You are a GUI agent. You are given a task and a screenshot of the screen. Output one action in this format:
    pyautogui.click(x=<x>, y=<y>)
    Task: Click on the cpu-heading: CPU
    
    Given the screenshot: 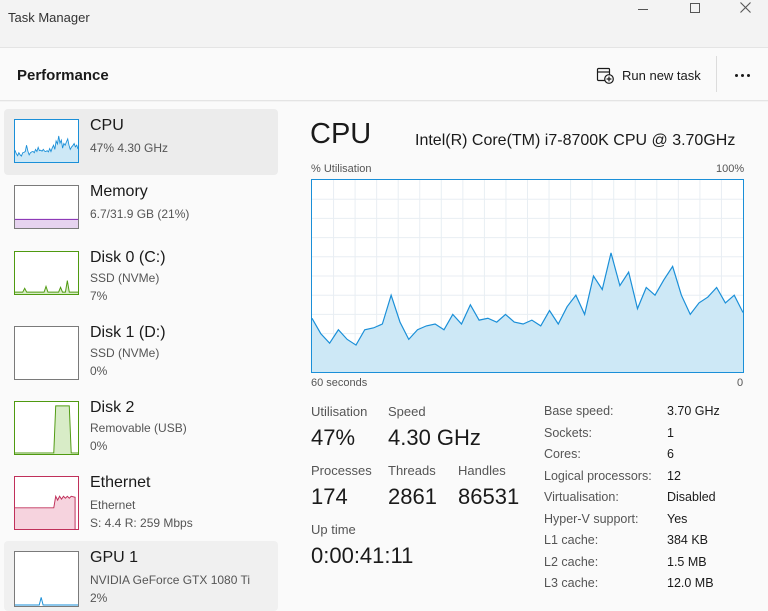 What is the action you would take?
    pyautogui.click(x=341, y=134)
    